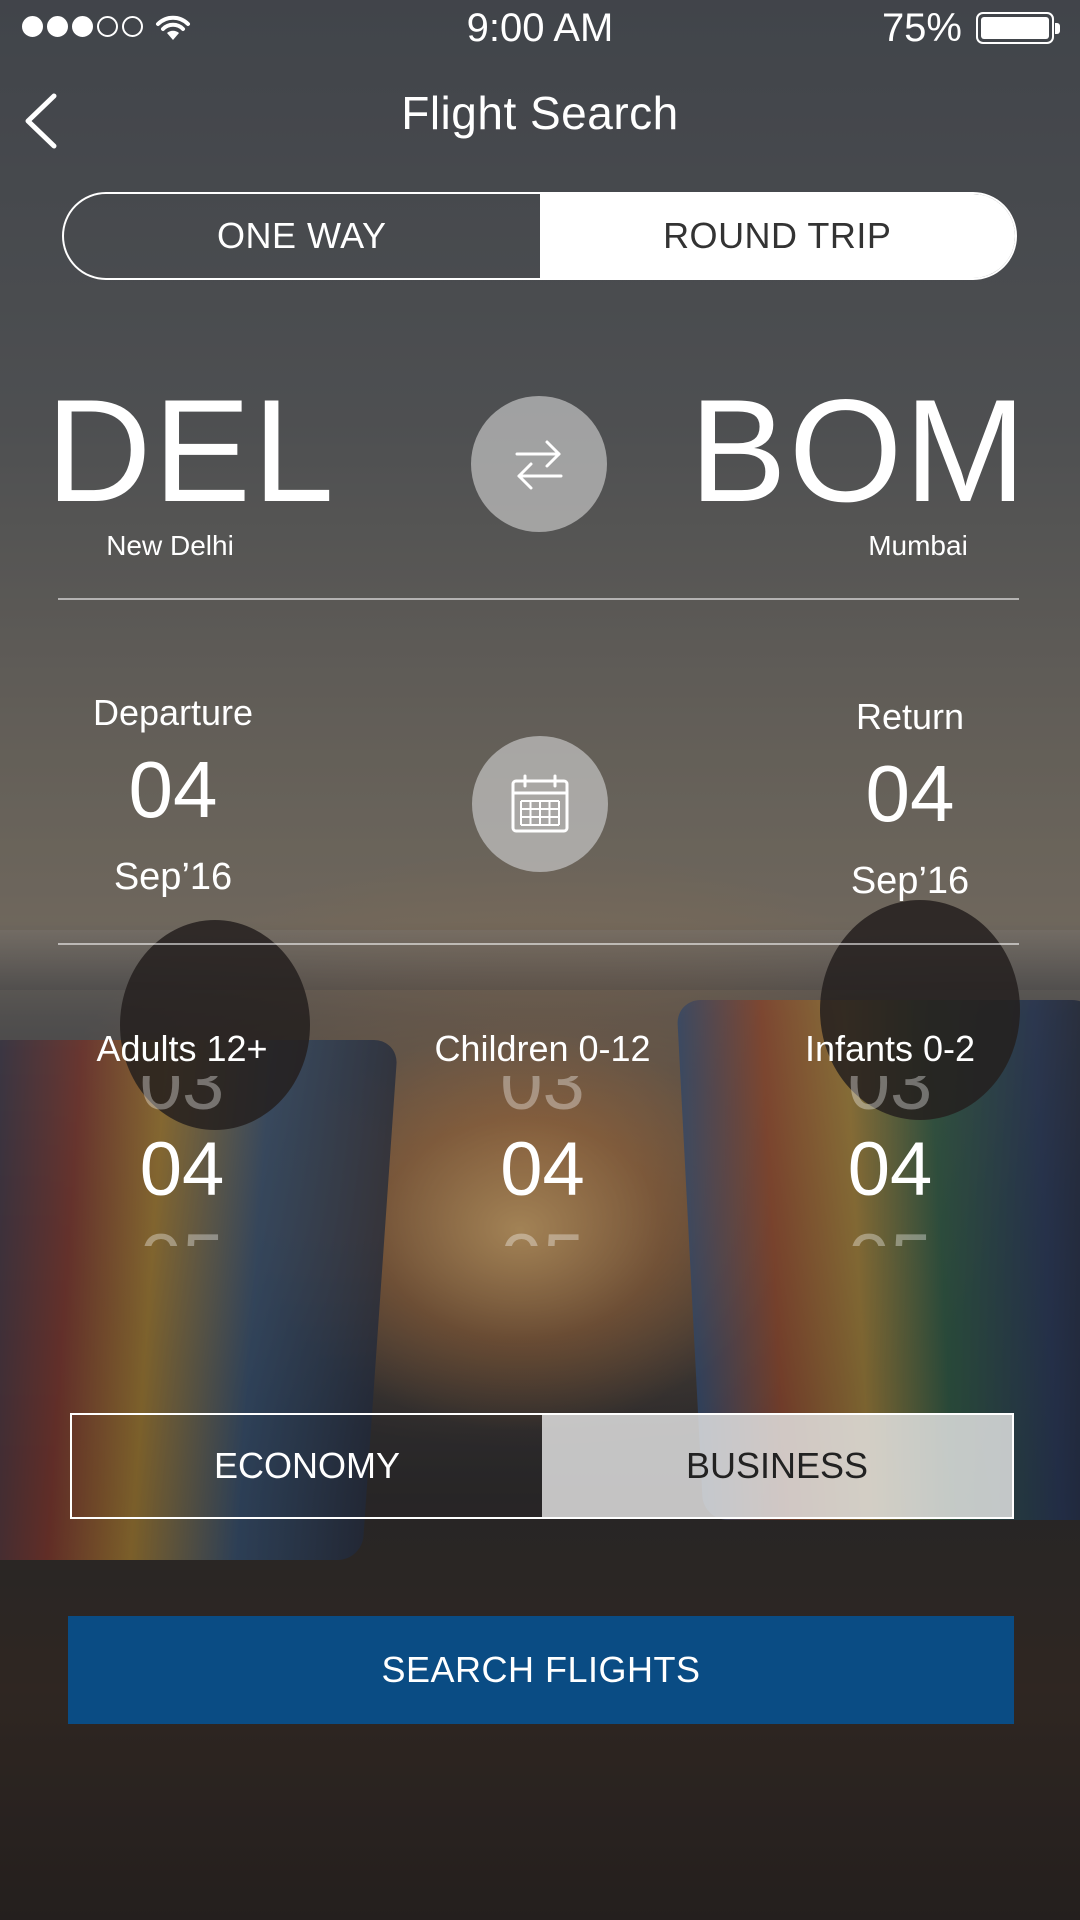 This screenshot has height=1920, width=1080. I want to click on adults-label: Adults 12+, so click(182, 1048).